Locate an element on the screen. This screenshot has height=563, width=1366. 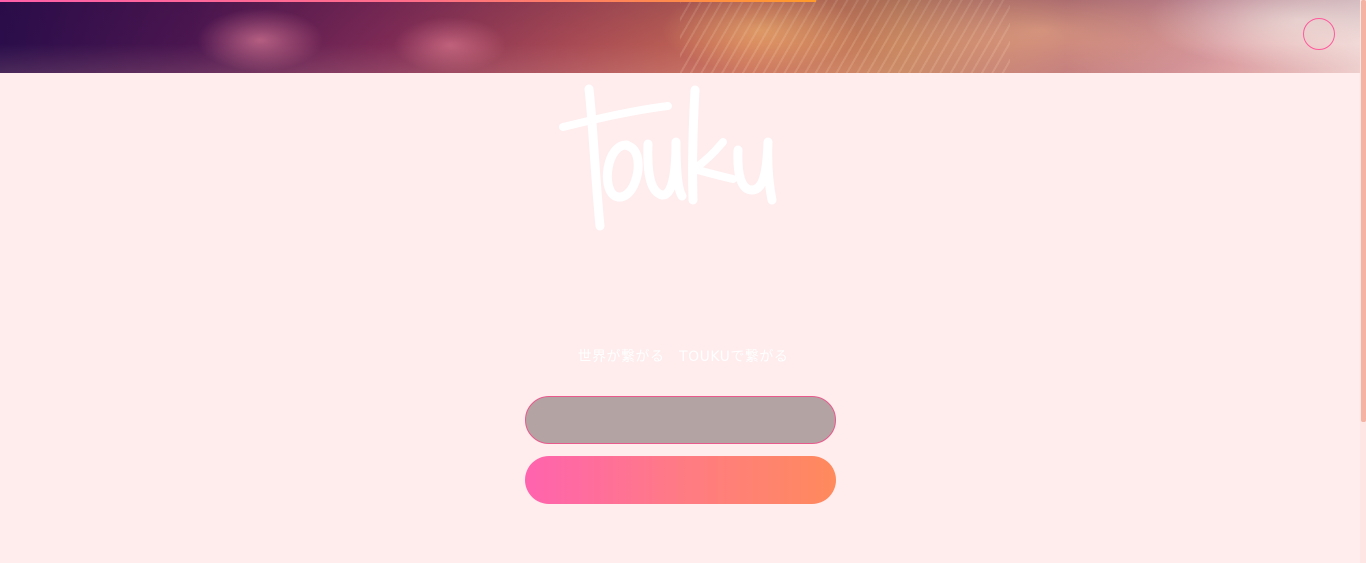
hero-photo-banner is located at coordinates (683, 36).